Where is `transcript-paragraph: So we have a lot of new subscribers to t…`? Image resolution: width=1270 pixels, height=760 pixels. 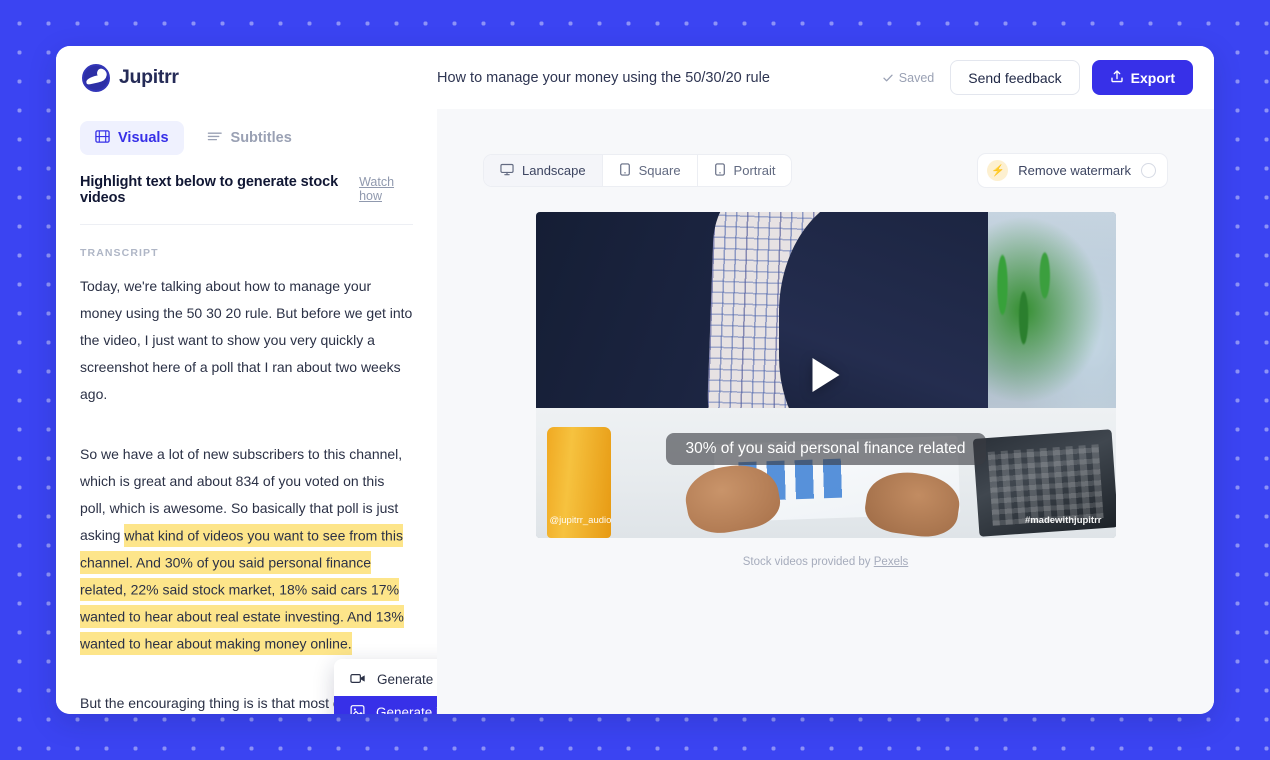
transcript-paragraph: So we have a lot of new subscribers to t… is located at coordinates (246, 549).